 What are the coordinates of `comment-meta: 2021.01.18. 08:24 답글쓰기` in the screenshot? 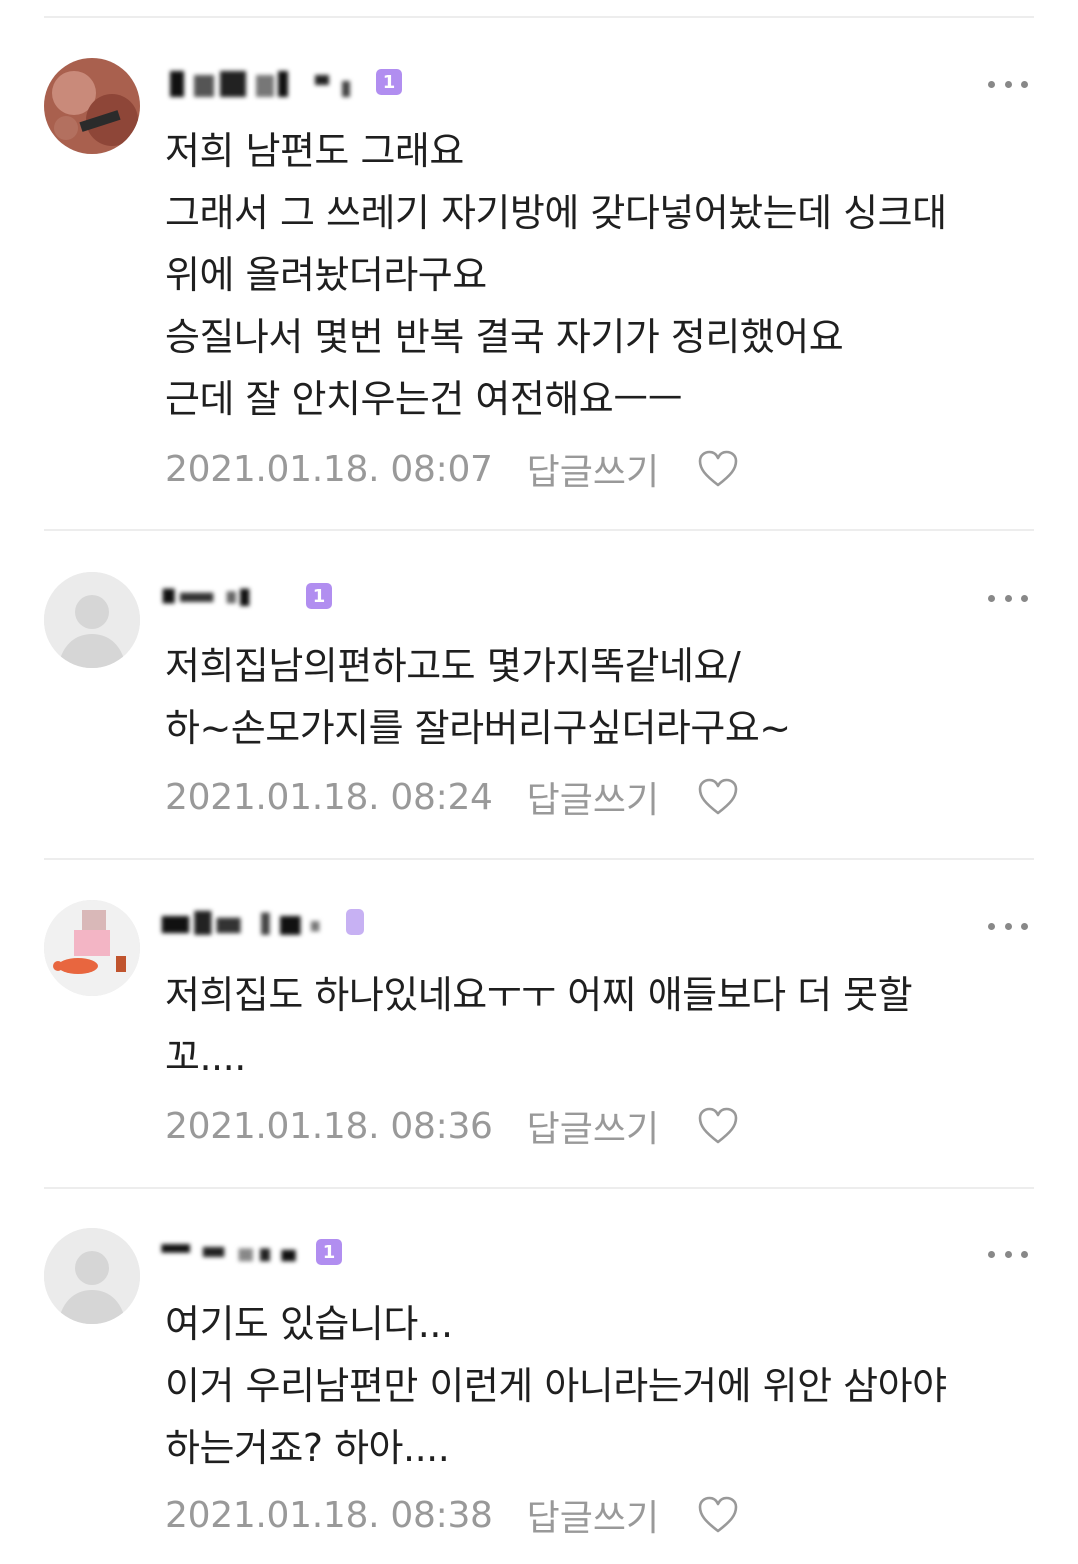 It's located at (452, 797).